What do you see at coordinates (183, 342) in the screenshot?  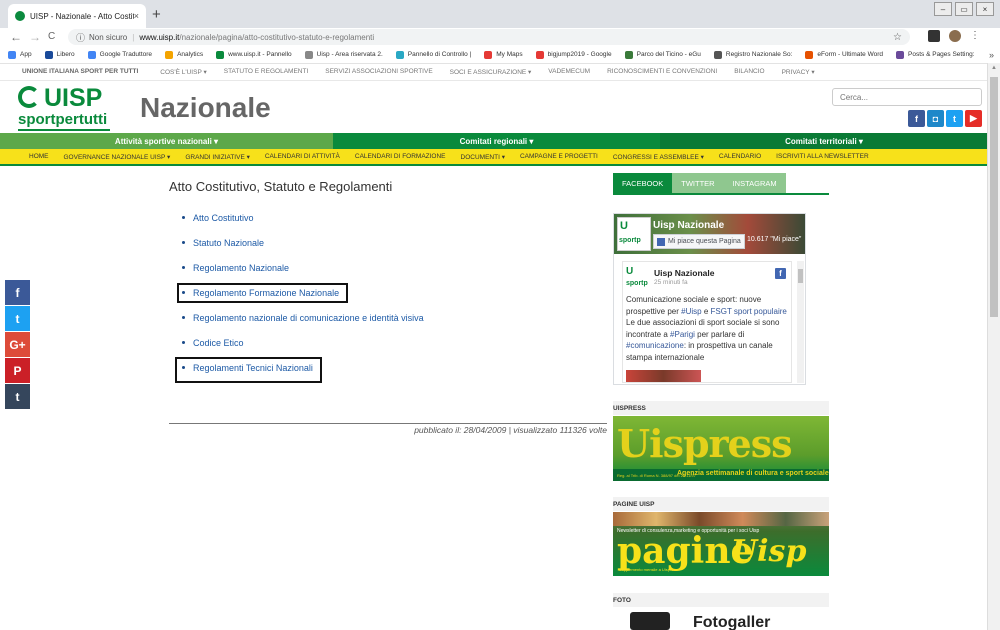 I see `bullet-icon` at bounding box center [183, 342].